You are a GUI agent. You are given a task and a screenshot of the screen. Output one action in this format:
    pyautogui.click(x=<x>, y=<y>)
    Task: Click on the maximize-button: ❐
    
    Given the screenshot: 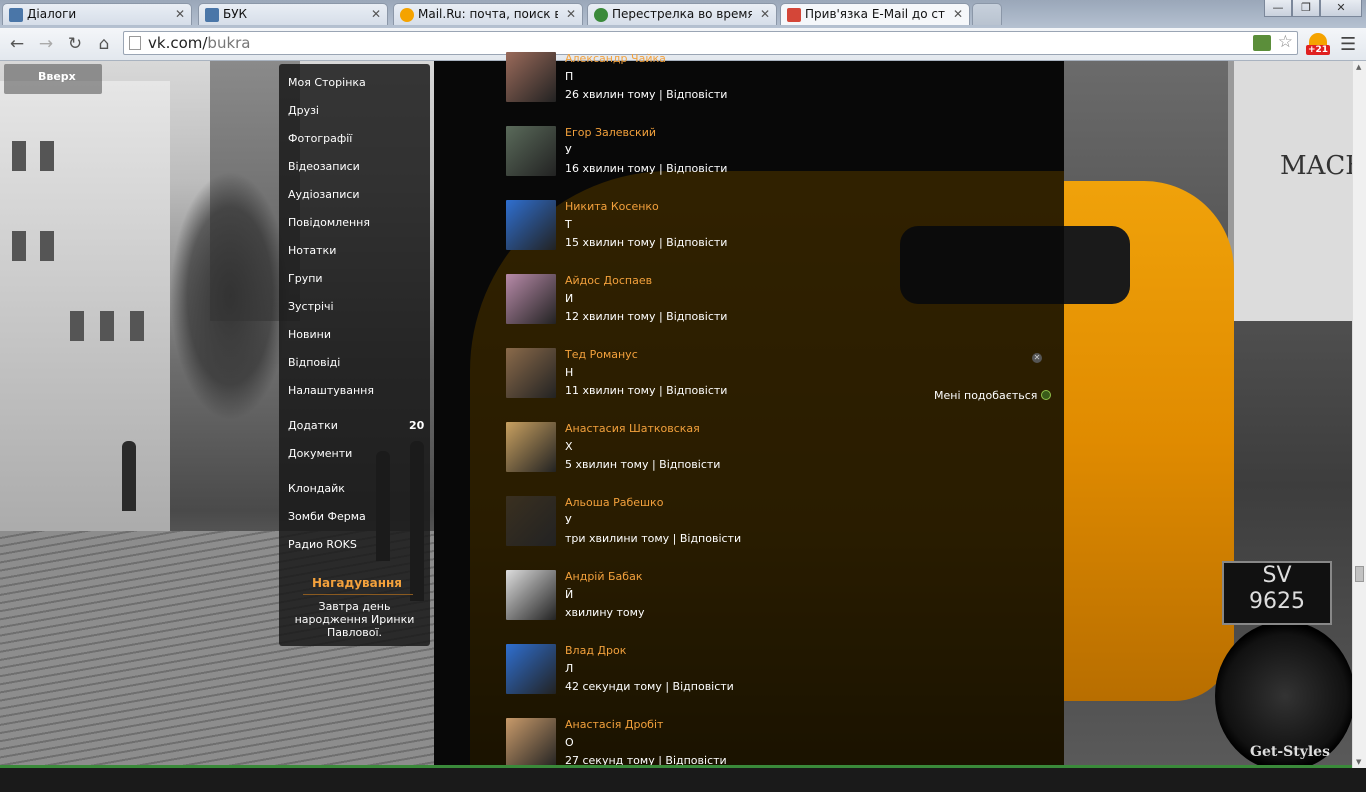 What is the action you would take?
    pyautogui.click(x=1306, y=8)
    